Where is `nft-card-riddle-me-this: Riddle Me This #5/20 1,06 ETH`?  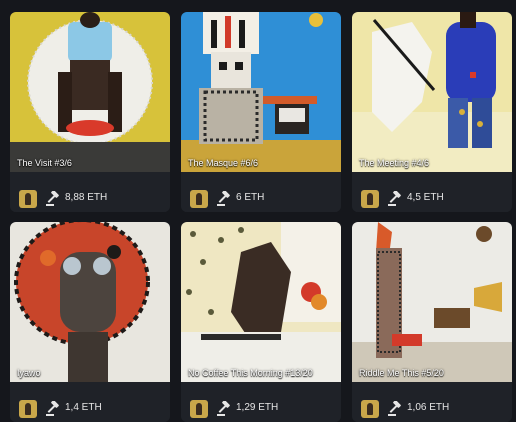 nft-card-riddle-me-this: Riddle Me This #5/20 1,06 ETH is located at coordinates (432, 322).